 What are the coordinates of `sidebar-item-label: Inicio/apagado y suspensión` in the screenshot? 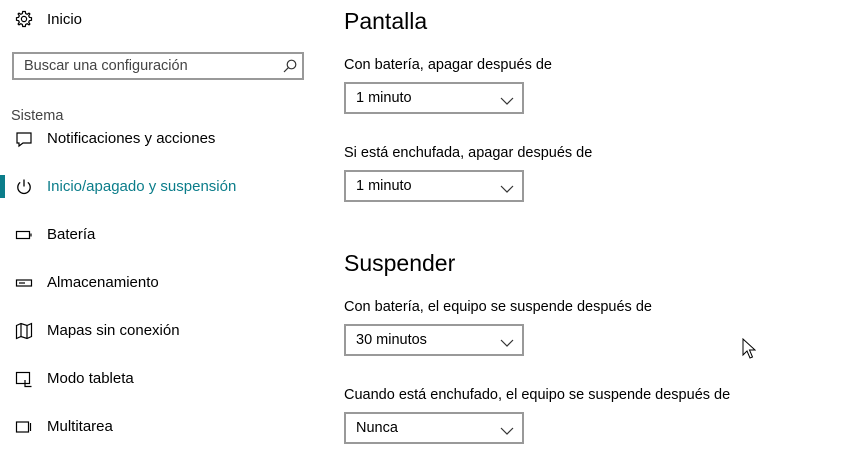 It's located at (142, 186).